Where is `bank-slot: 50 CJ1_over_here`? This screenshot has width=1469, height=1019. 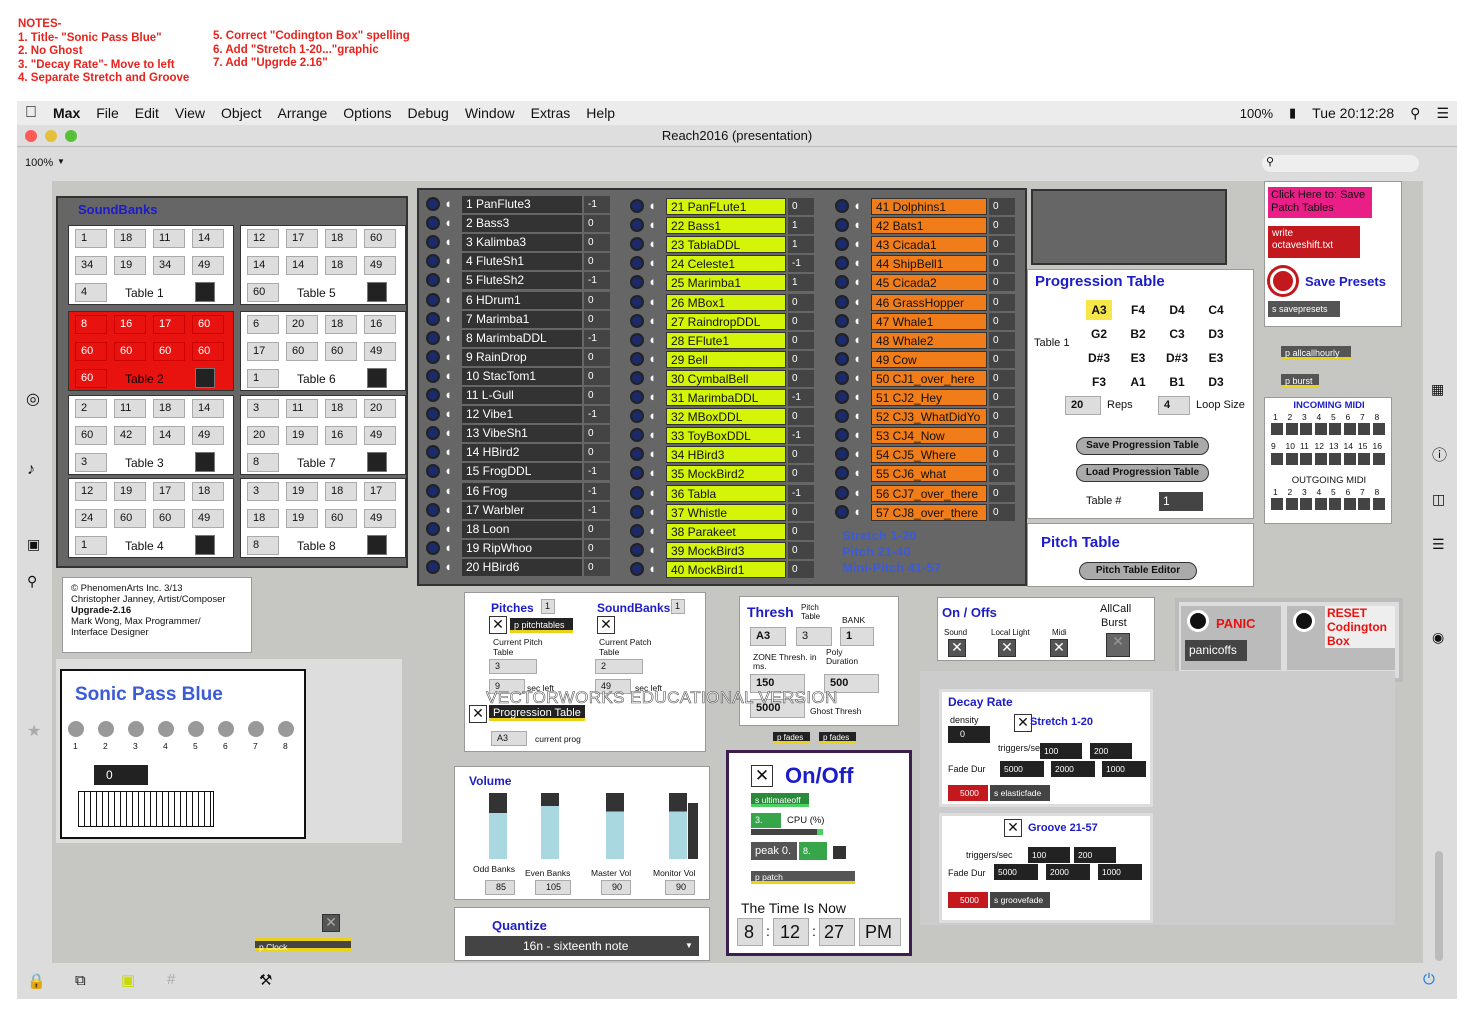 bank-slot: 50 CJ1_over_here is located at coordinates (929, 378).